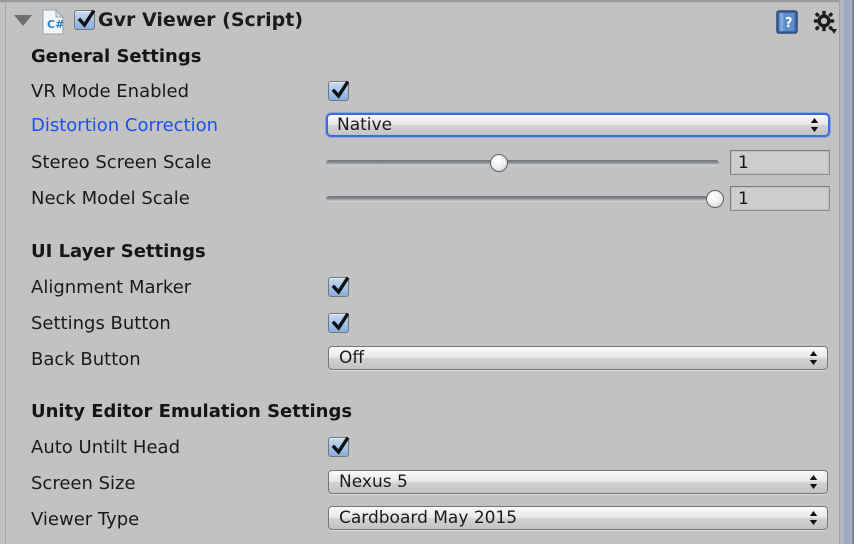 The height and width of the screenshot is (544, 854). I want to click on checkbox-alignment-marker, so click(339, 286).